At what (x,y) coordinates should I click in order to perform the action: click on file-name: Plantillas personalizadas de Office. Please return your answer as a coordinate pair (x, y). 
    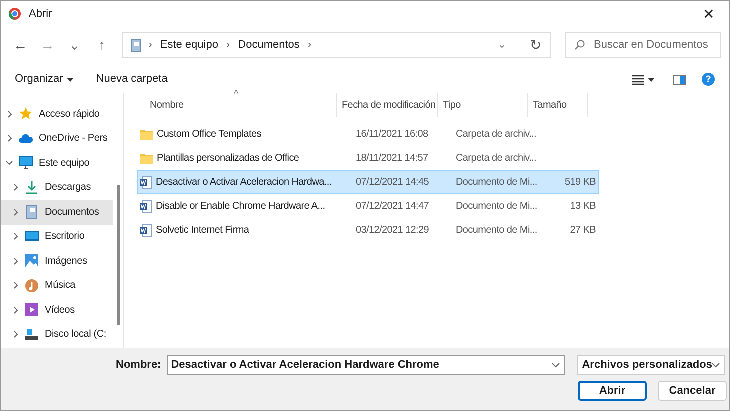
    Looking at the image, I should click on (228, 159).